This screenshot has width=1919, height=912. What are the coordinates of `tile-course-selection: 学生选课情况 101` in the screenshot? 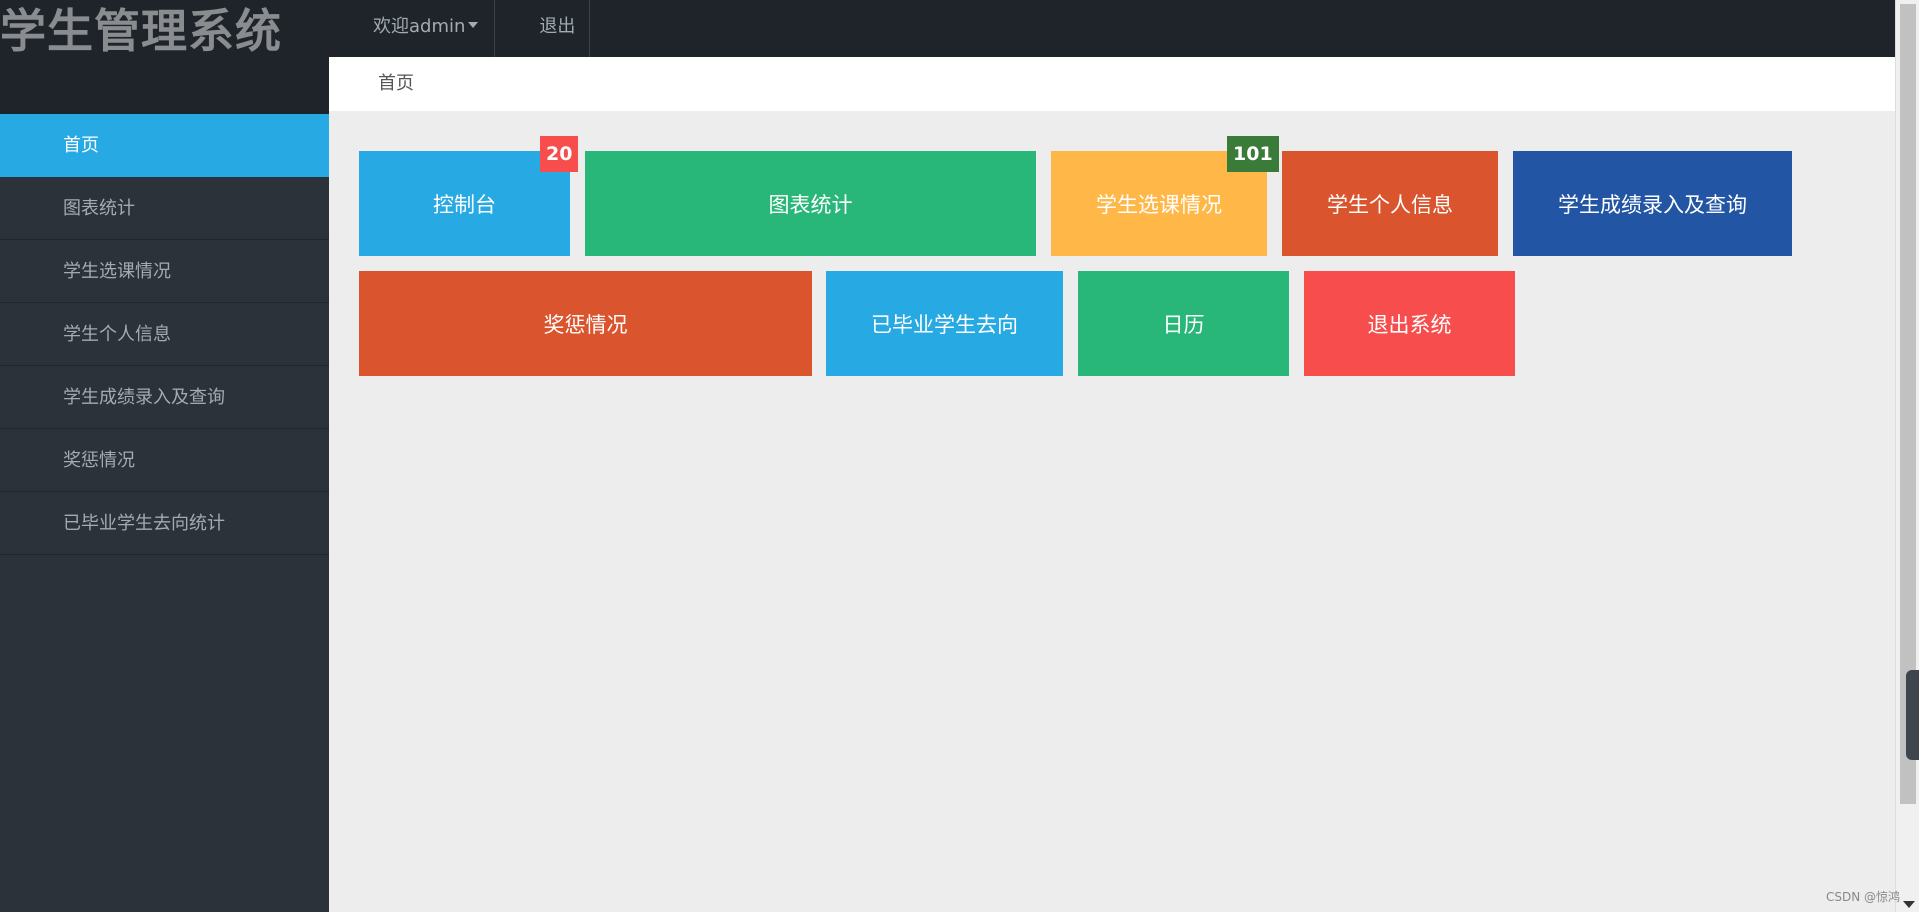 It's located at (1165, 196).